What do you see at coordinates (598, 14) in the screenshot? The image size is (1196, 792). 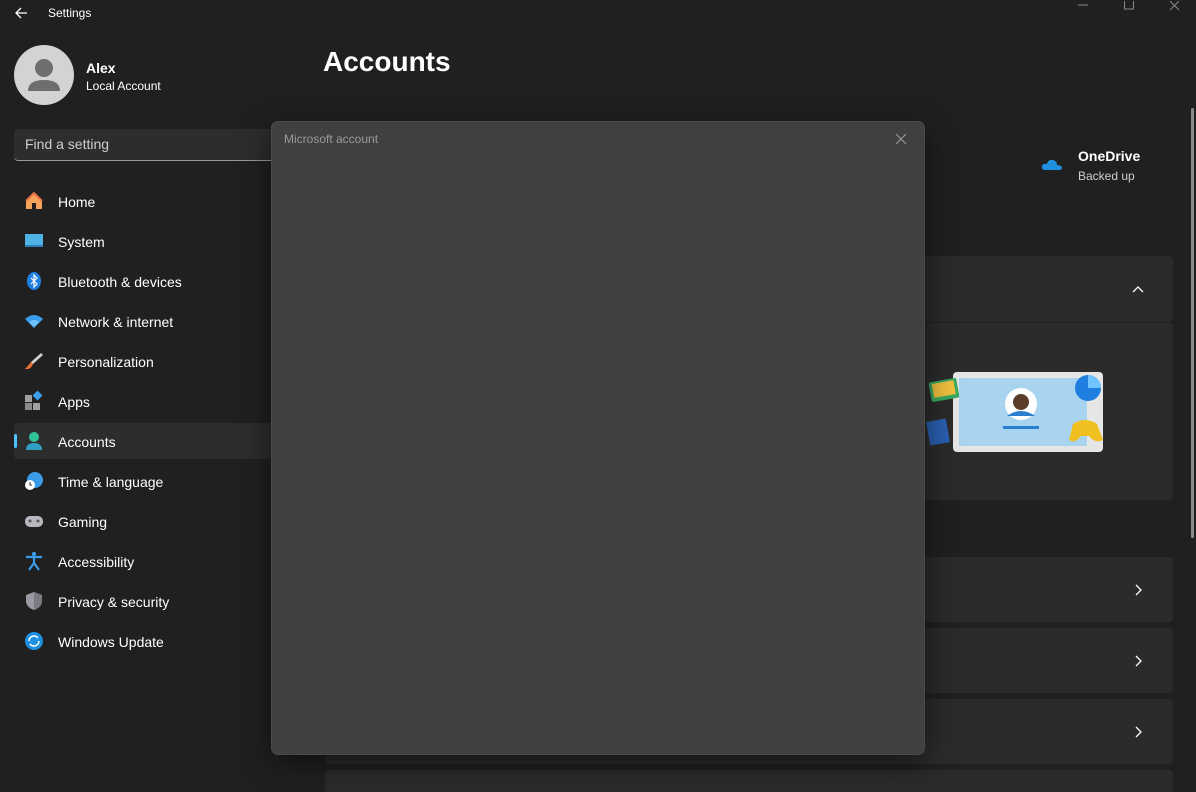 I see `title-bar: Settings` at bounding box center [598, 14].